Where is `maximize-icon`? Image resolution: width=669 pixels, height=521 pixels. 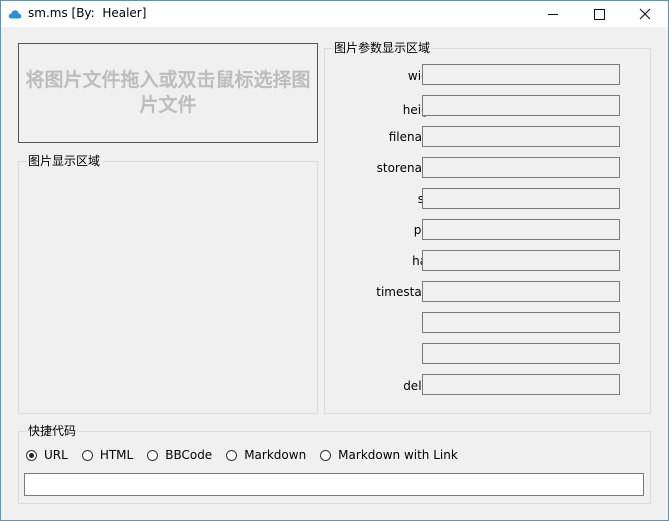
maximize-icon is located at coordinates (599, 14).